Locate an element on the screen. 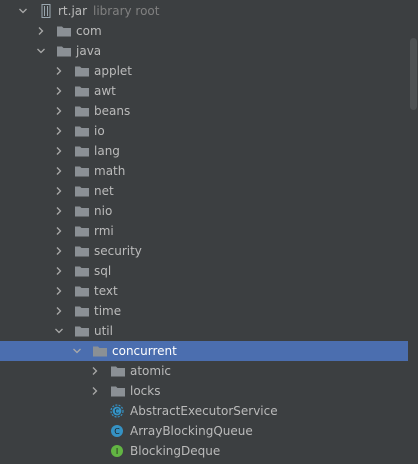 Image resolution: width=418 pixels, height=464 pixels. tree-row-arrayblockingqueue: C ArrayBlockingQueue is located at coordinates (204, 431).